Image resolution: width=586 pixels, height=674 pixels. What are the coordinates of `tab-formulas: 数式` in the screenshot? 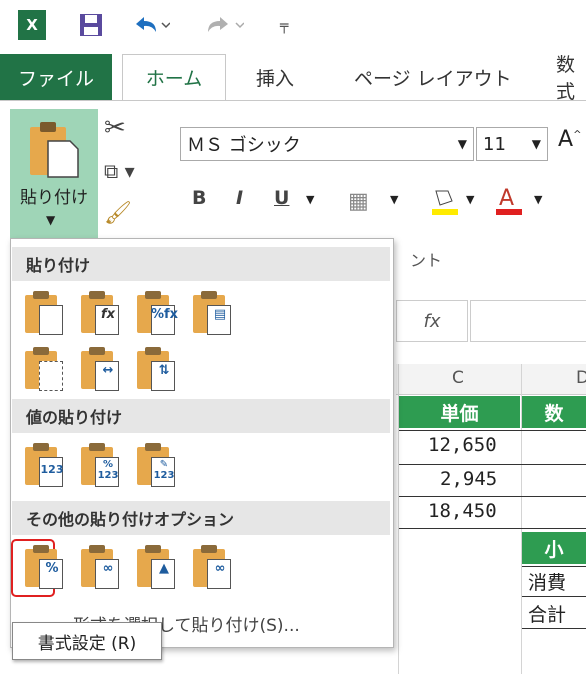 It's located at (571, 78).